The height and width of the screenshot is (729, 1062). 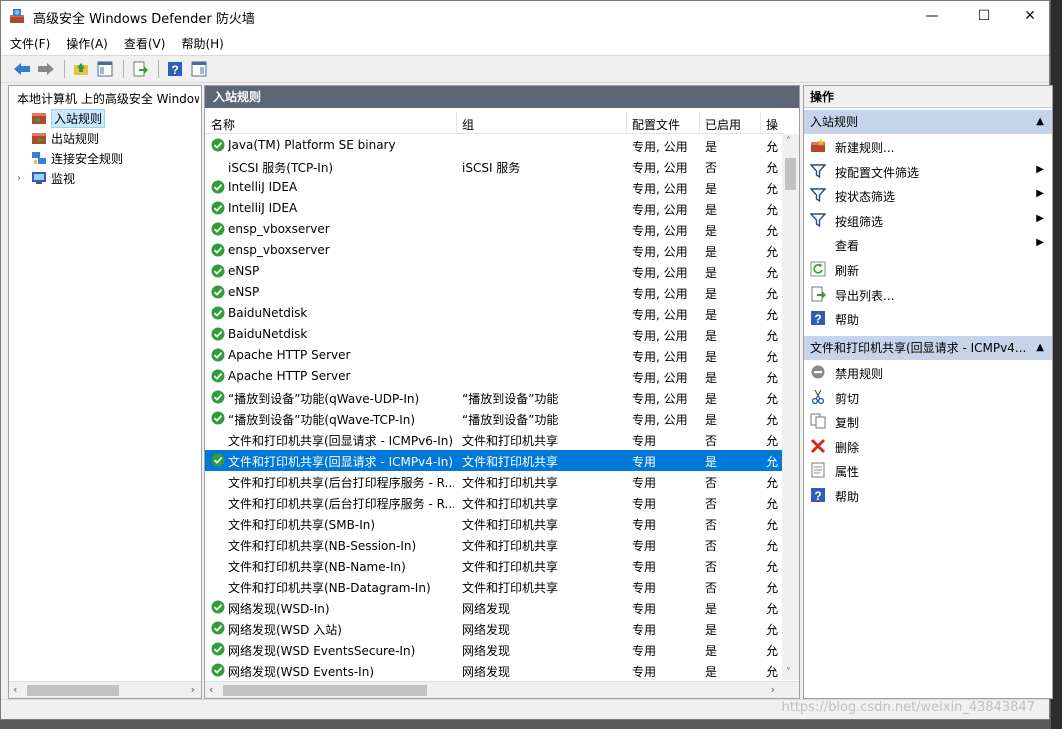 What do you see at coordinates (928, 397) in the screenshot?
I see `action-item: 剪切` at bounding box center [928, 397].